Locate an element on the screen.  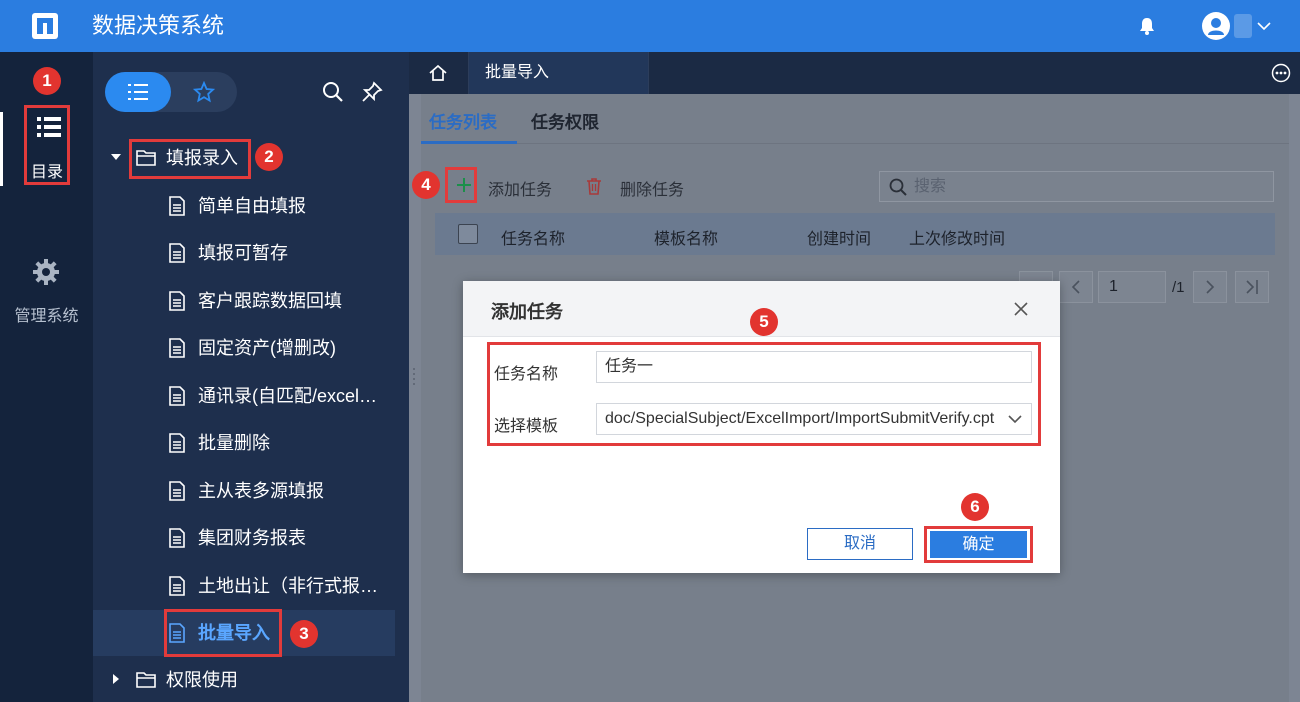
list-view-button is located at coordinates (138, 92).